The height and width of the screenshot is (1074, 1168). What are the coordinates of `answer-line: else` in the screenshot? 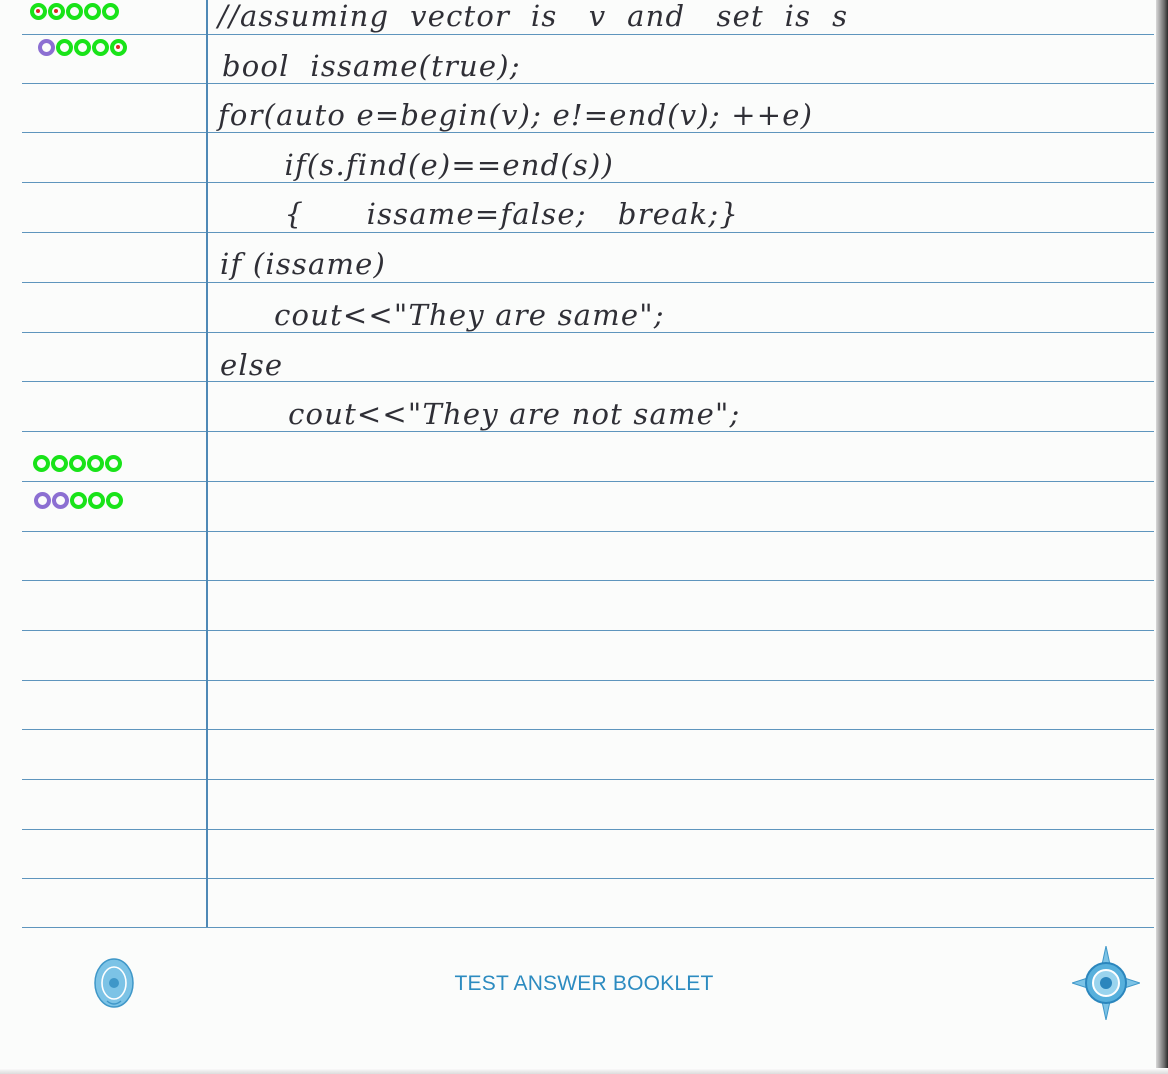 It's located at (252, 365).